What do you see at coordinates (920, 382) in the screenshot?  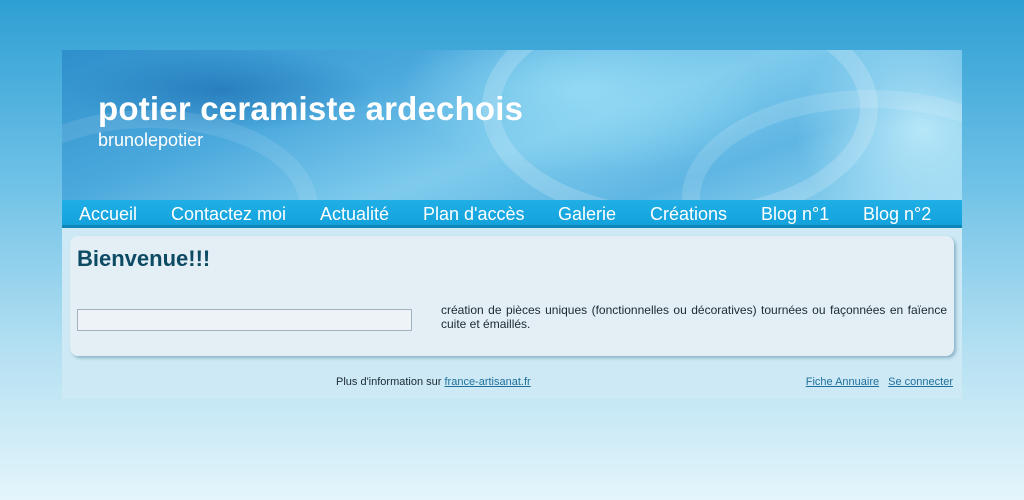 I see `se-connecter-link: Se connecter` at bounding box center [920, 382].